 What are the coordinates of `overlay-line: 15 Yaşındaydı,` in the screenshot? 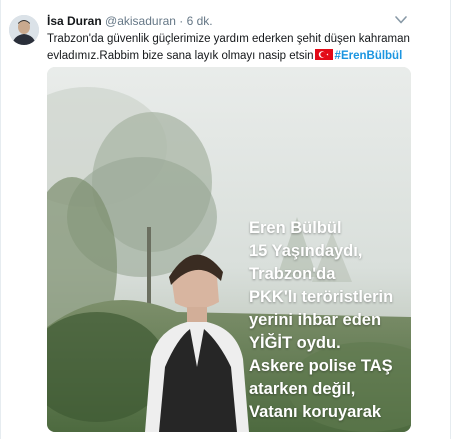 It's located at (306, 251).